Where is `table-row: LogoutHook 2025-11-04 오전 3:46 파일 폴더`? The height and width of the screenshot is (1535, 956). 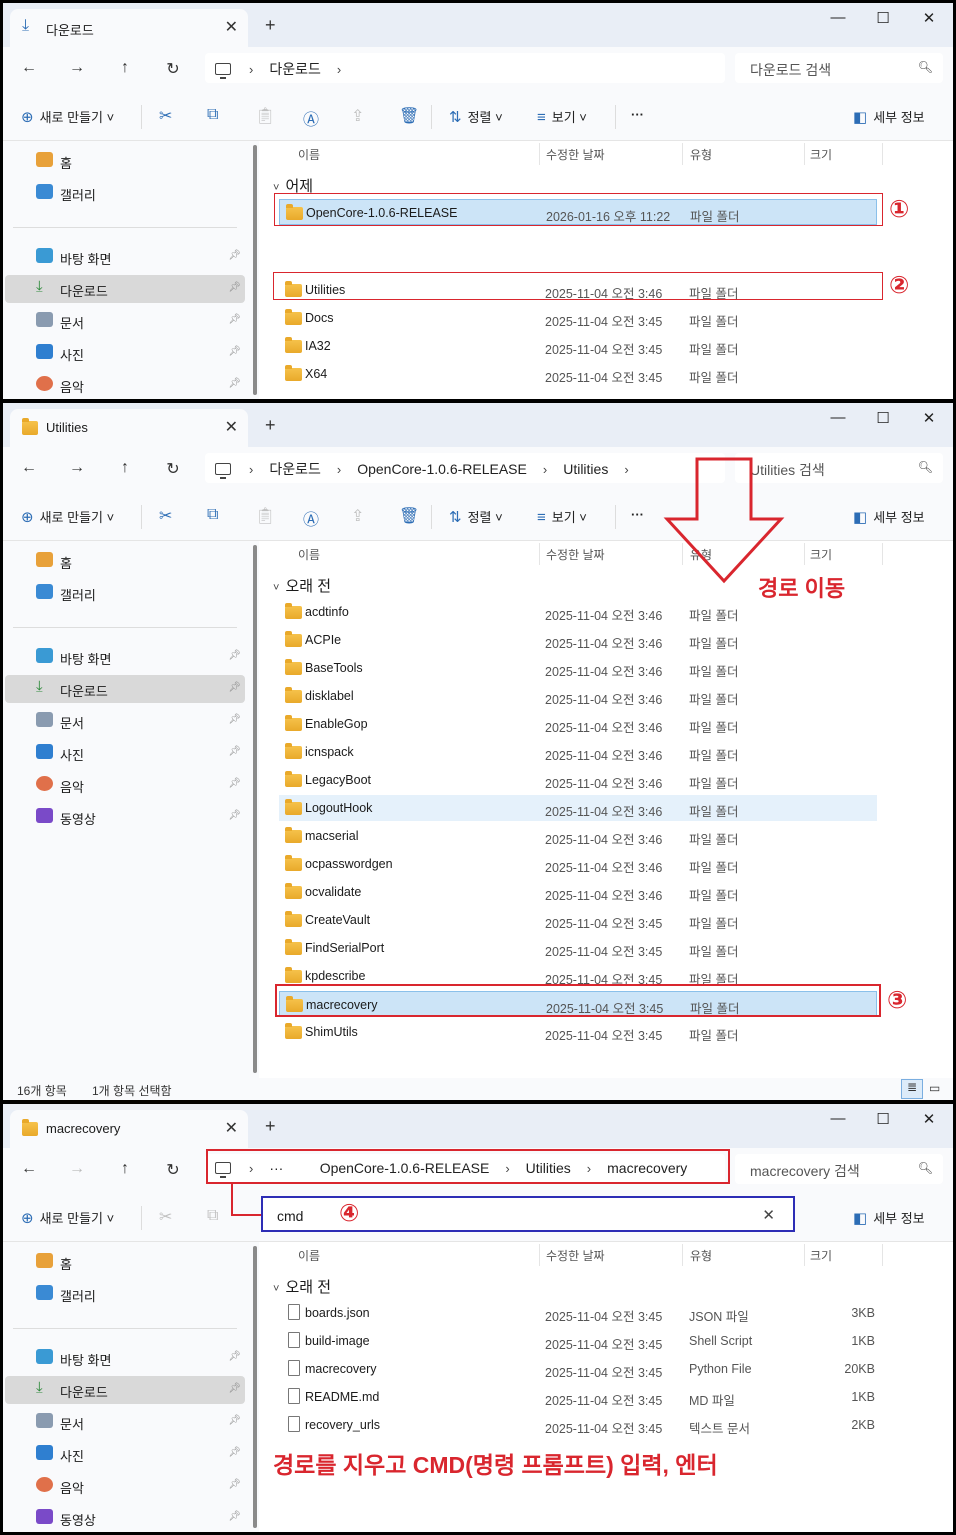
table-row: LogoutHook 2025-11-04 오전 3:46 파일 폴더 is located at coordinates (578, 808).